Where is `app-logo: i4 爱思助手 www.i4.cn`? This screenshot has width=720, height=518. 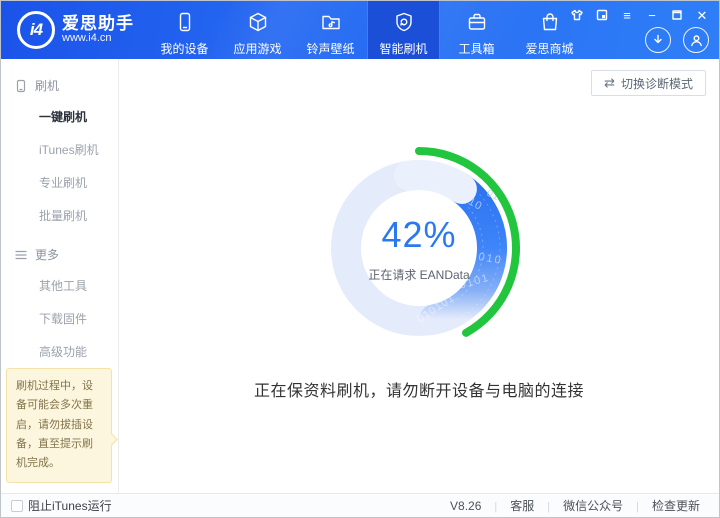 app-logo: i4 爱思助手 www.i4.cn is located at coordinates (74, 30).